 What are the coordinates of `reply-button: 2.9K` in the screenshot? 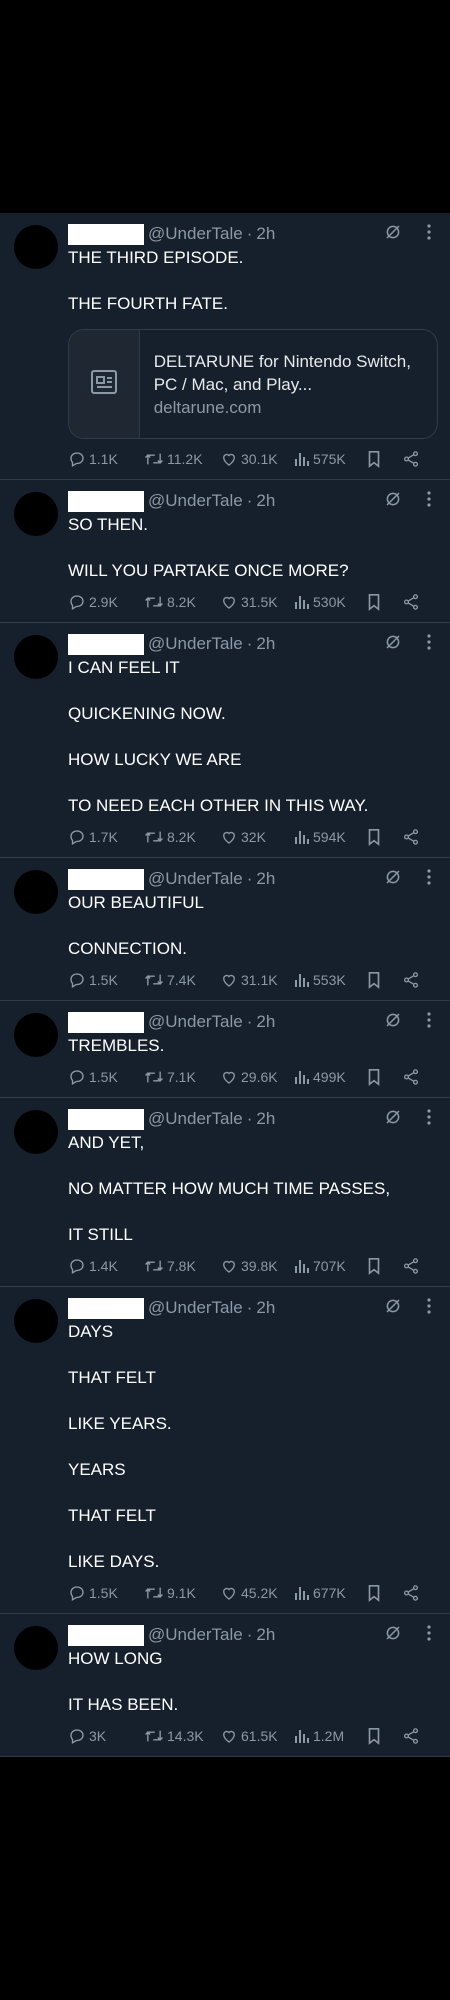 It's located at (106, 602).